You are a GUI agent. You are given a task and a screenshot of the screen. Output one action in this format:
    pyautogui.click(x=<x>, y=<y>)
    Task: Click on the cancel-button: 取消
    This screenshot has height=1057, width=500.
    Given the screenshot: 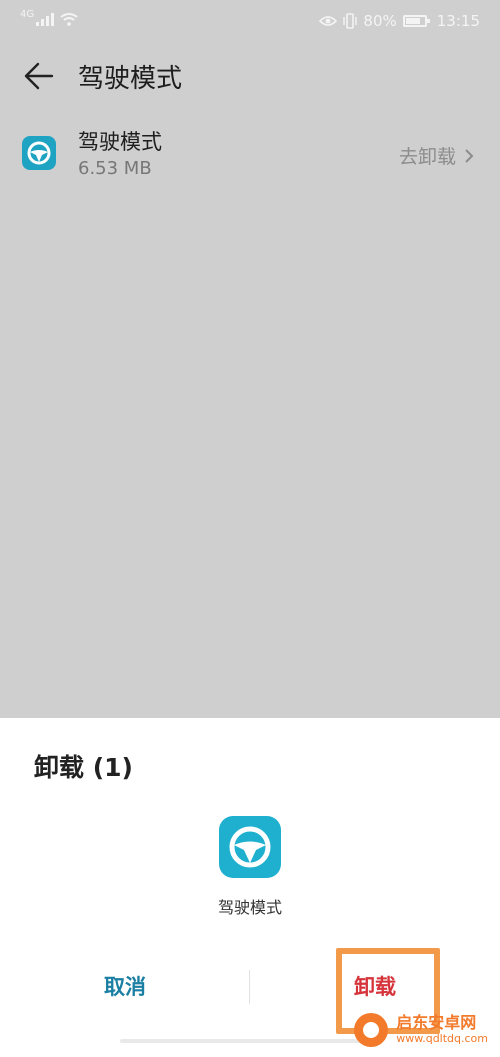 What is the action you would take?
    pyautogui.click(x=125, y=986)
    